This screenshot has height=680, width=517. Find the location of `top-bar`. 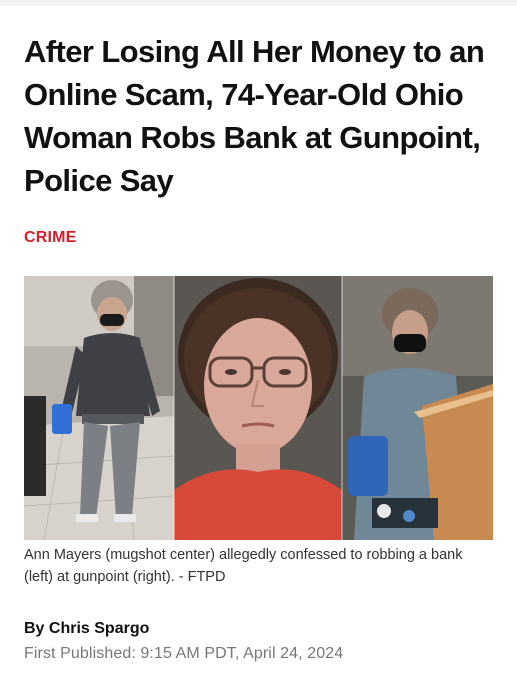

top-bar is located at coordinates (258, 3).